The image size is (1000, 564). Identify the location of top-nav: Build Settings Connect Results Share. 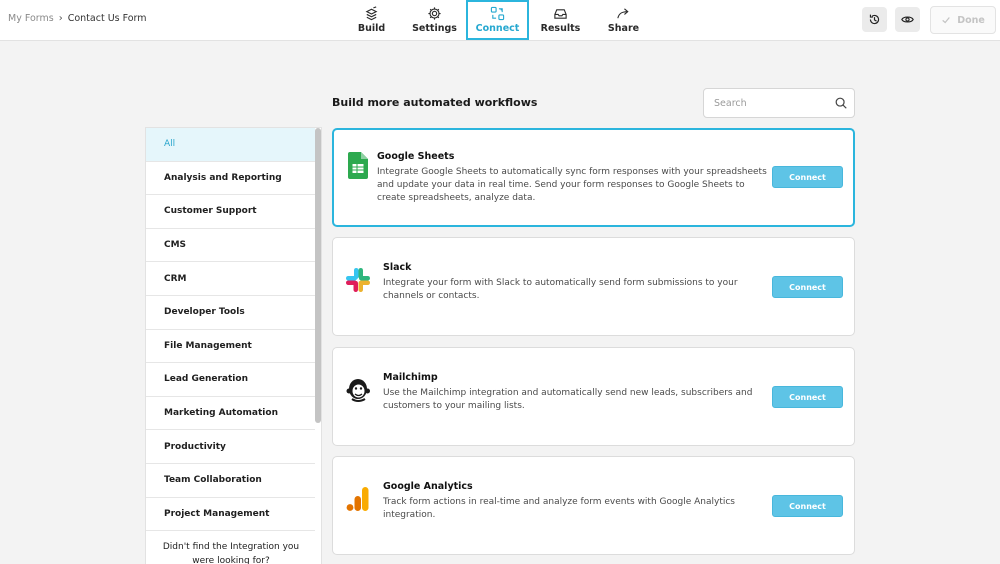
(497, 20).